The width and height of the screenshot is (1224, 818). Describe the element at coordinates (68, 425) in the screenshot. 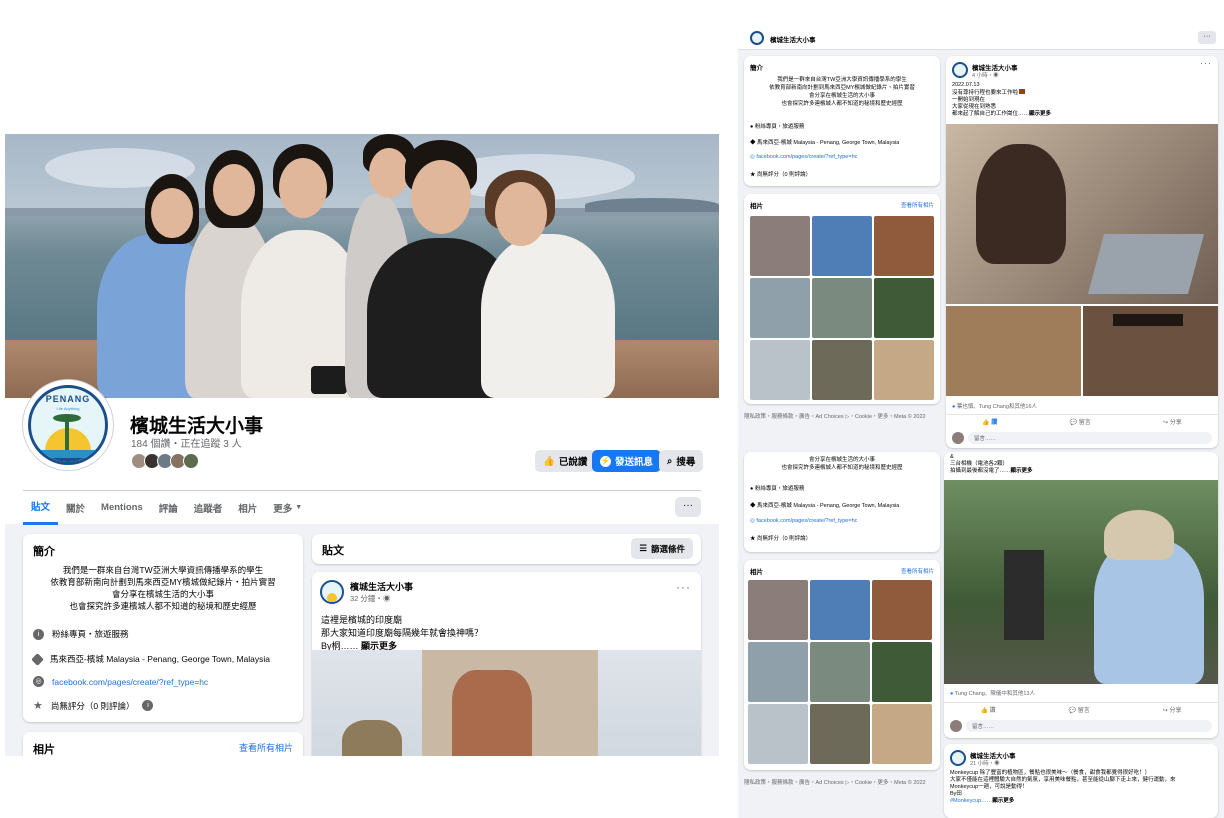

I see `page-avatar: PENANG Life Anything` at that location.